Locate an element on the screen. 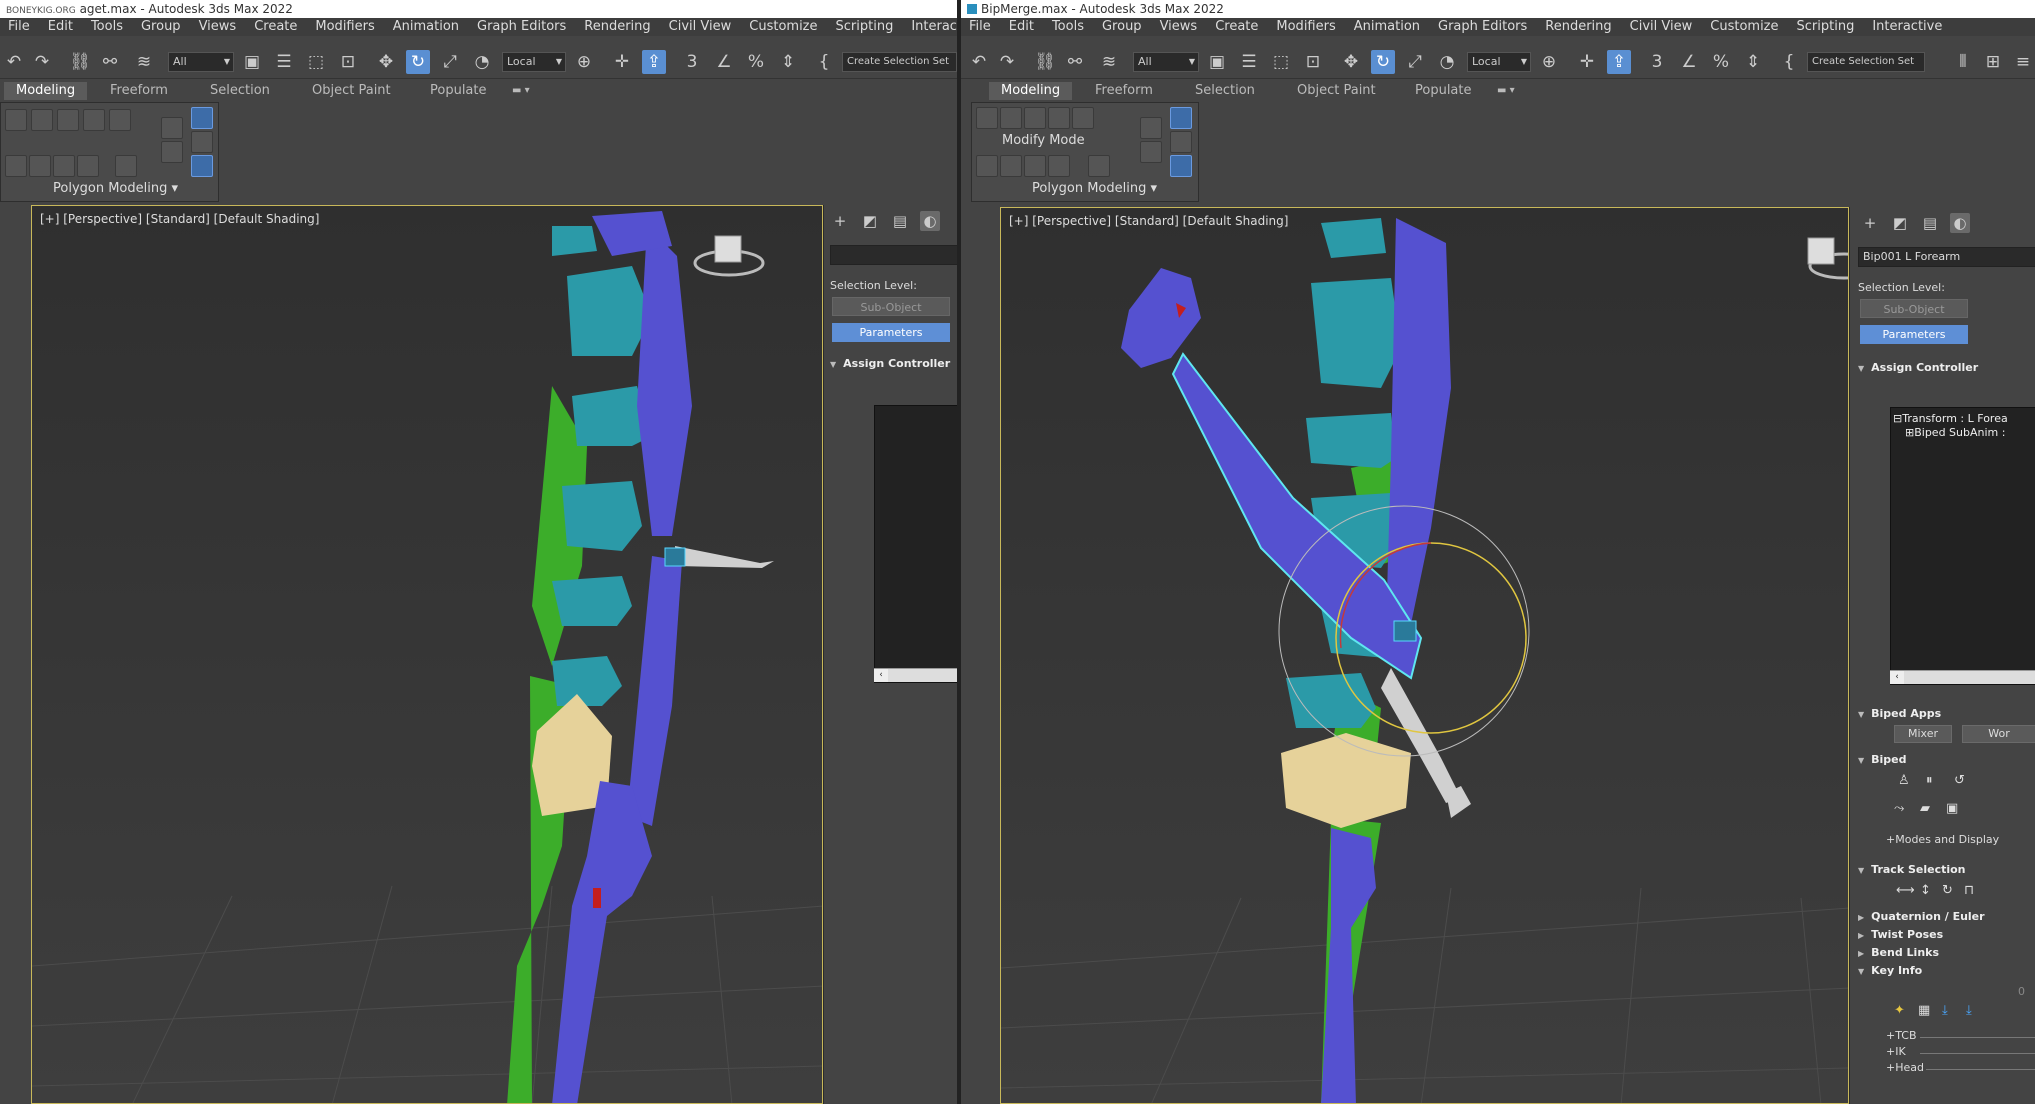 The image size is (2035, 1104). ribbon-stack-down-icon is located at coordinates (1151, 152).